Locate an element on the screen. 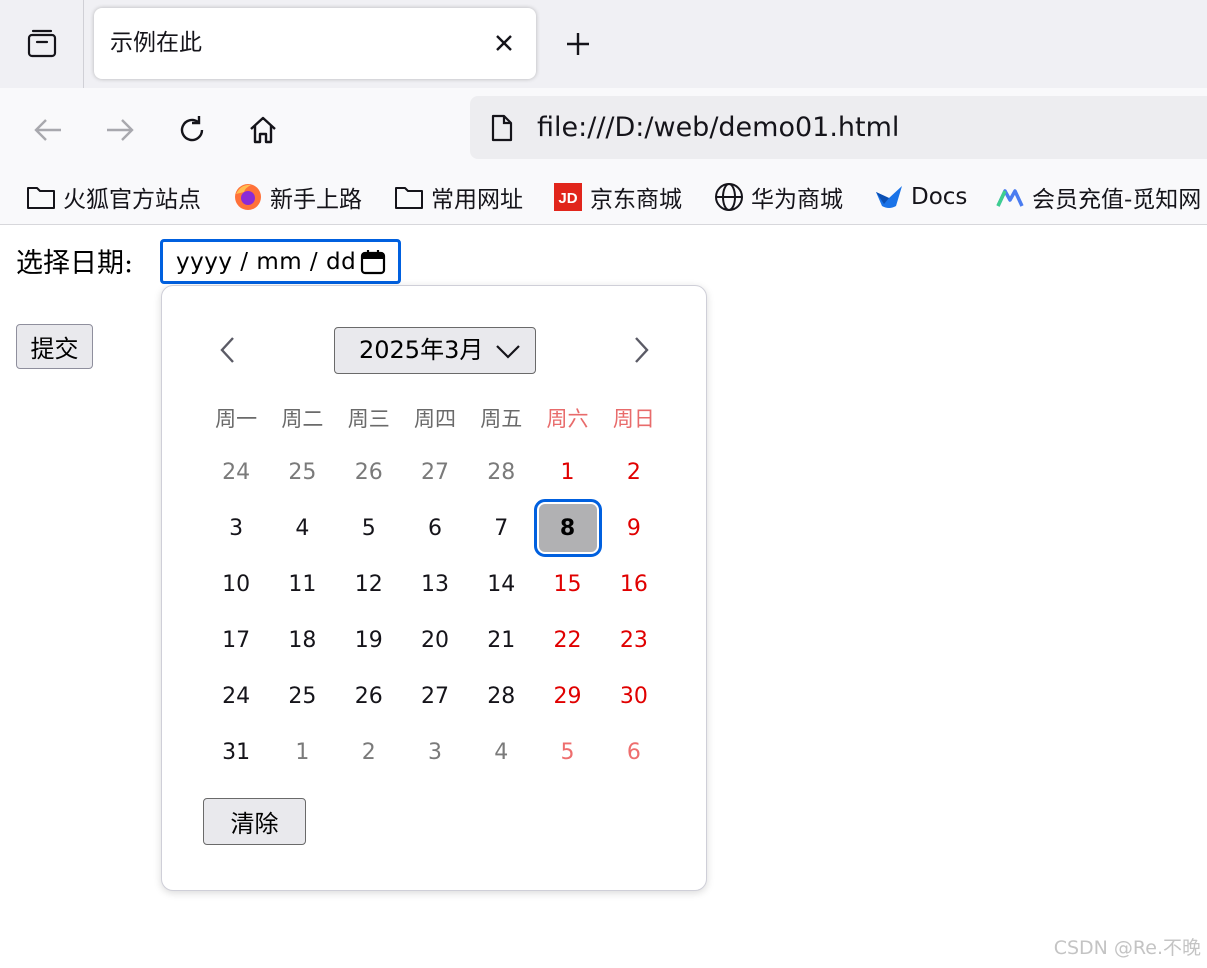 The image size is (1207, 968). calendar-day: 18 is located at coordinates (302, 640).